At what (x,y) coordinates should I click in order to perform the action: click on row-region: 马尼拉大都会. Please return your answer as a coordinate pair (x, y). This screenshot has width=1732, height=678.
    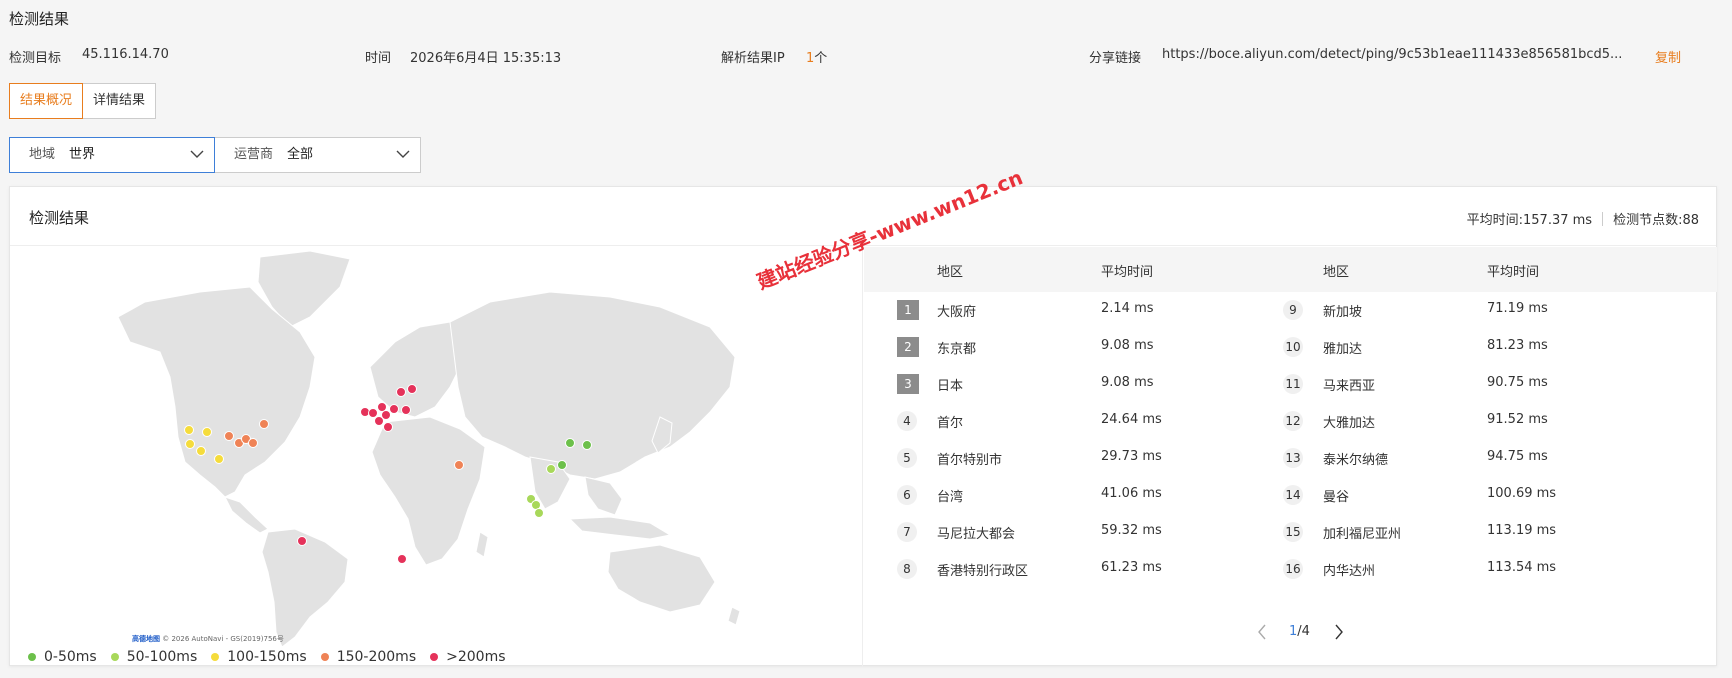
    Looking at the image, I should click on (976, 534).